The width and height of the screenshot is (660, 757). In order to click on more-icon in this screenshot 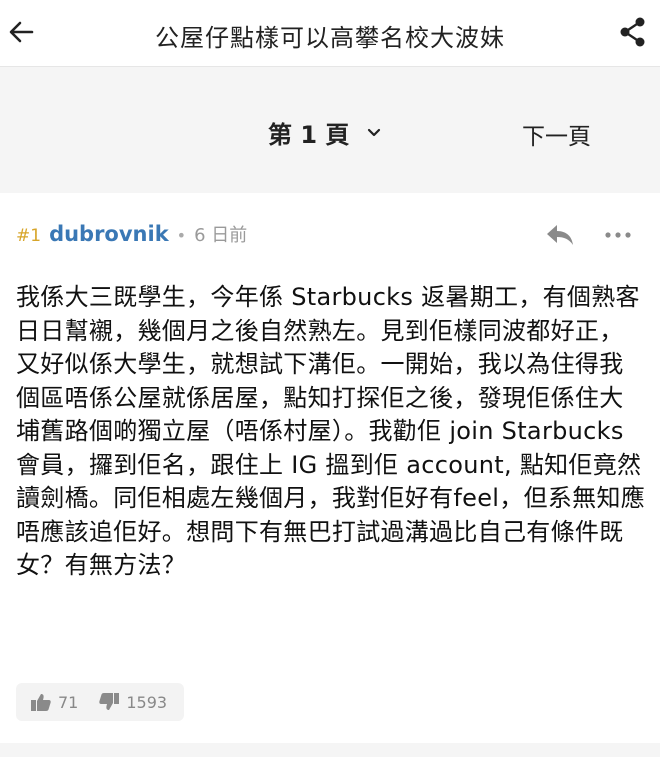, I will do `click(618, 235)`.